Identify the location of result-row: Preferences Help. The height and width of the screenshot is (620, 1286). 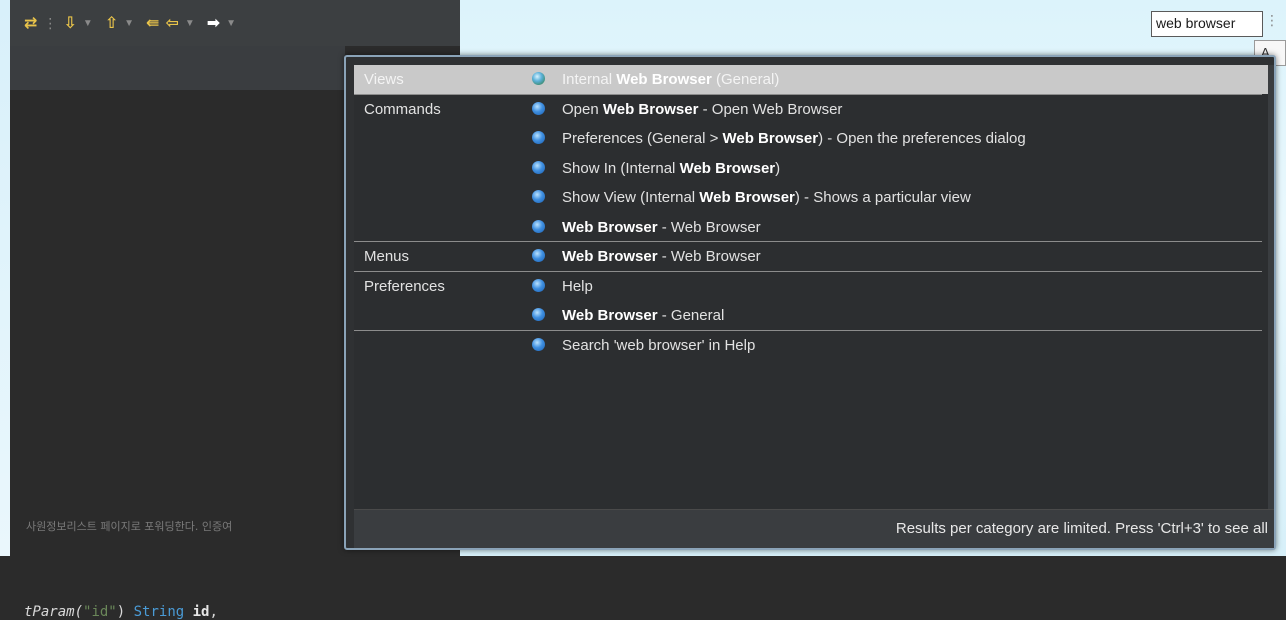
(811, 286).